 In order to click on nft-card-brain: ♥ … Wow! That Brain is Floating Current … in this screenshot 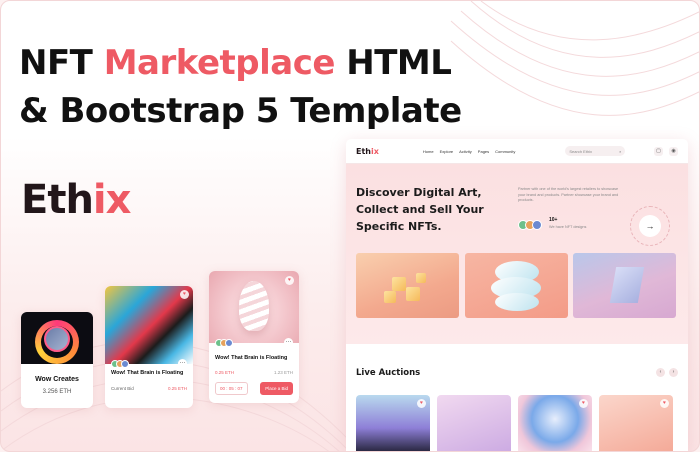, I will do `click(149, 347)`.